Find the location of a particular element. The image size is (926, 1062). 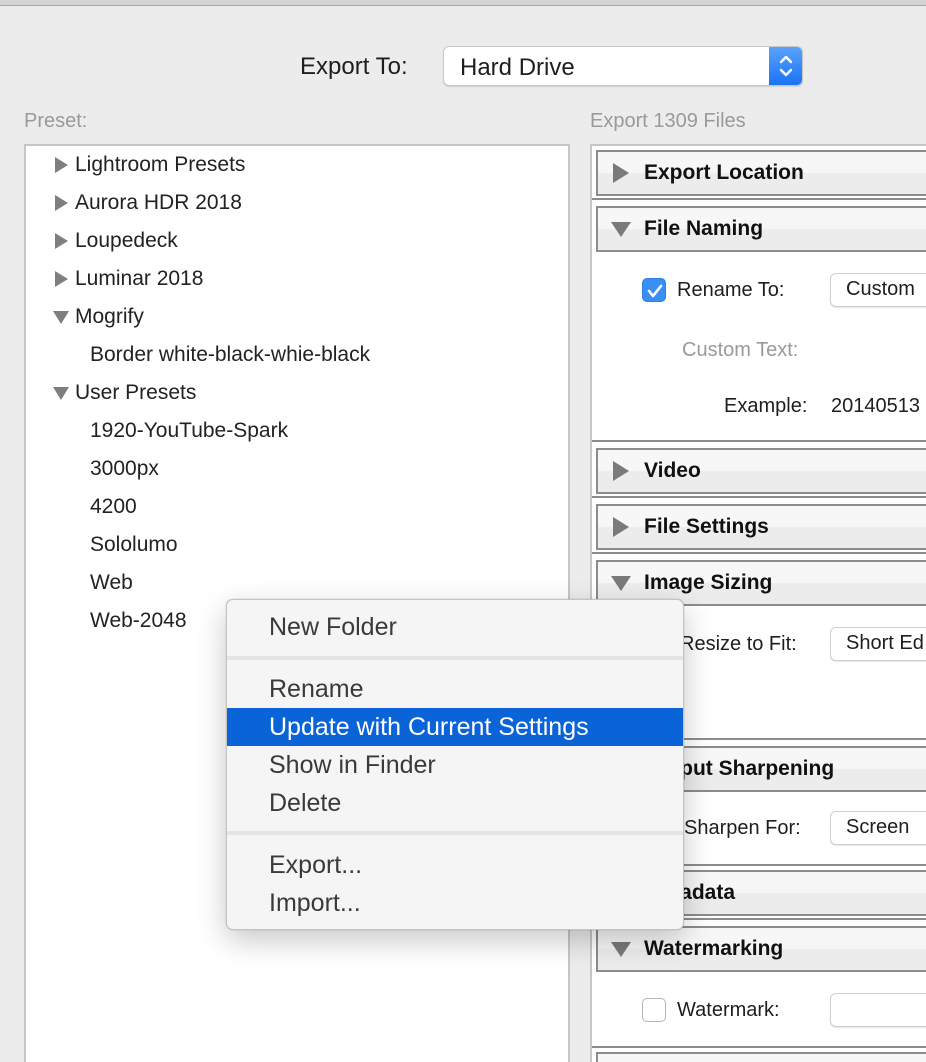

tree-preset-item-selected: Web-2048 is located at coordinates (138, 621).